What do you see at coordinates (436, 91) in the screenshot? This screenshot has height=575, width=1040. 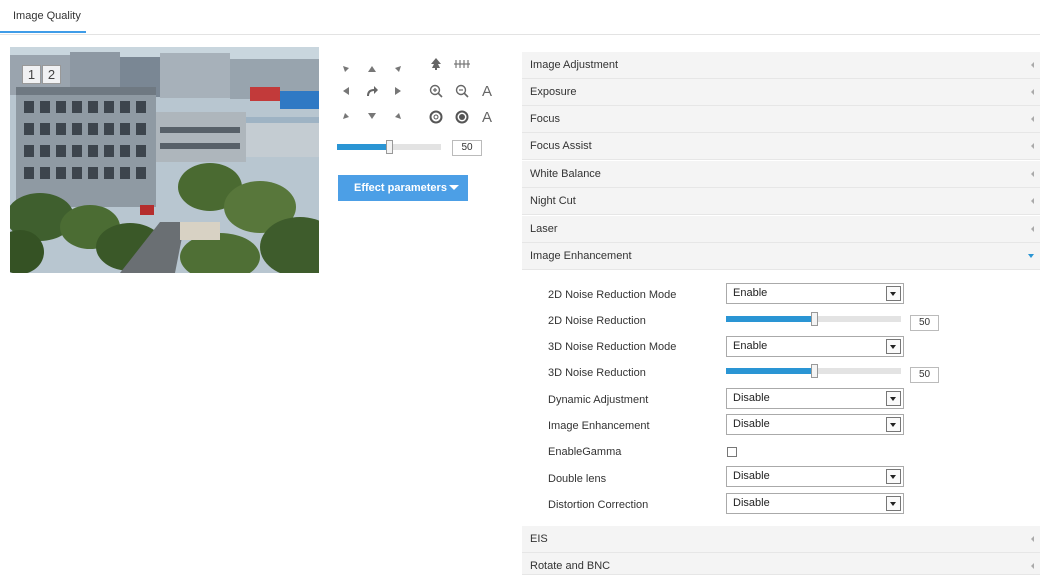 I see `zoom-in-icon` at bounding box center [436, 91].